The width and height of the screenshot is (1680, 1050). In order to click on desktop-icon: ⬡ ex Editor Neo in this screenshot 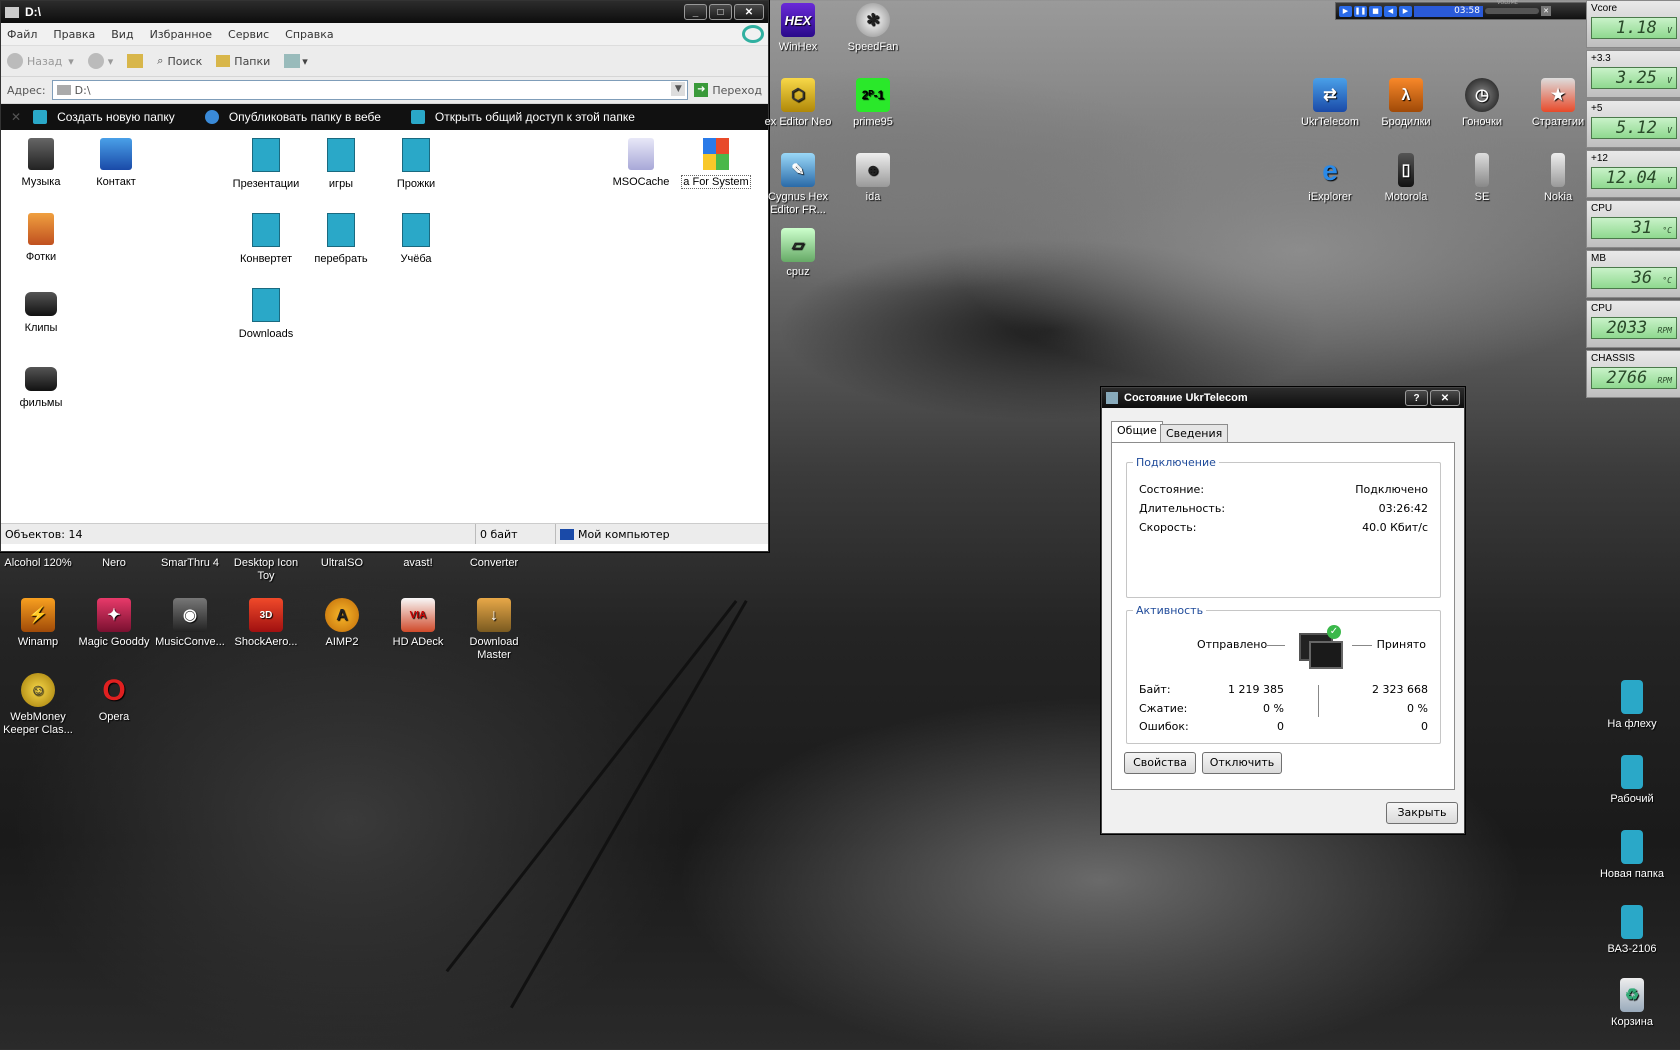, I will do `click(798, 103)`.